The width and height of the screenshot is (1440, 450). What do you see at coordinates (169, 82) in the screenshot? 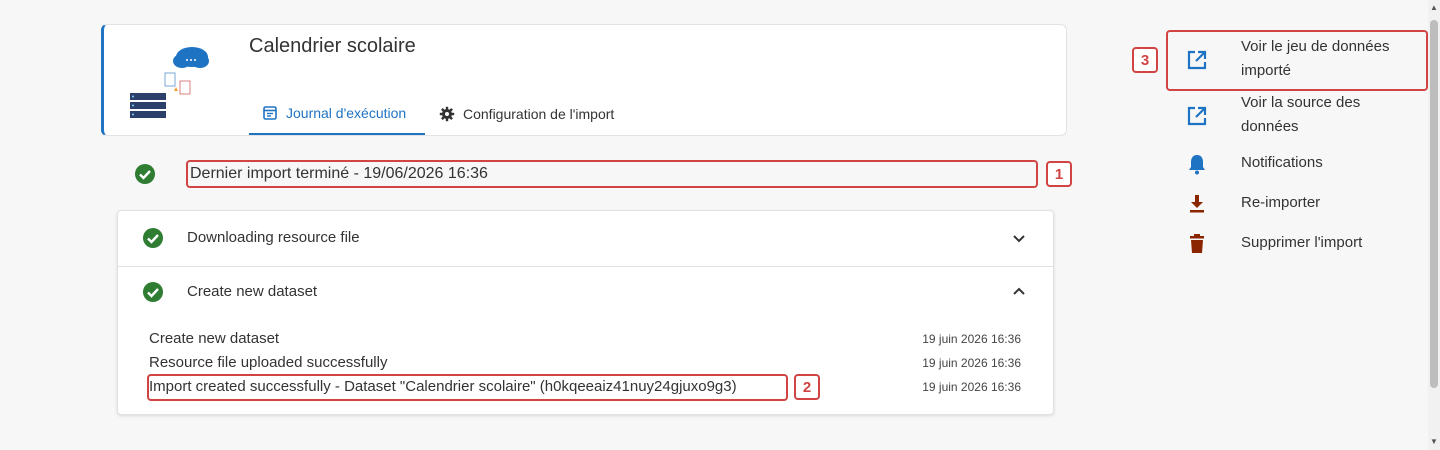
I see `import-illustration` at bounding box center [169, 82].